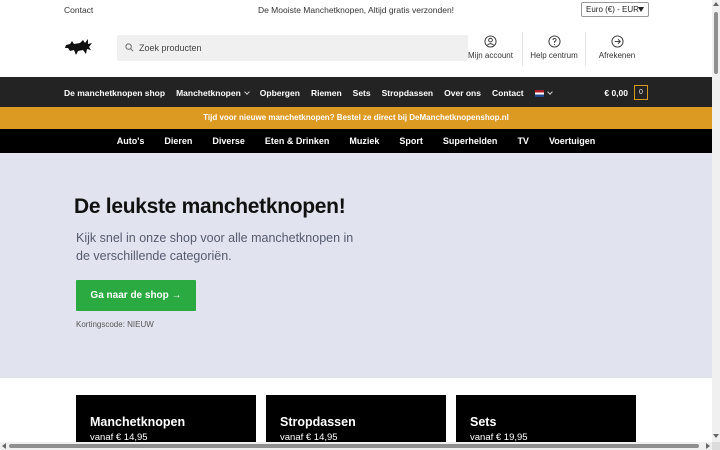 The width and height of the screenshot is (720, 450). What do you see at coordinates (138, 422) in the screenshot?
I see `card-title: Manchetknopen` at bounding box center [138, 422].